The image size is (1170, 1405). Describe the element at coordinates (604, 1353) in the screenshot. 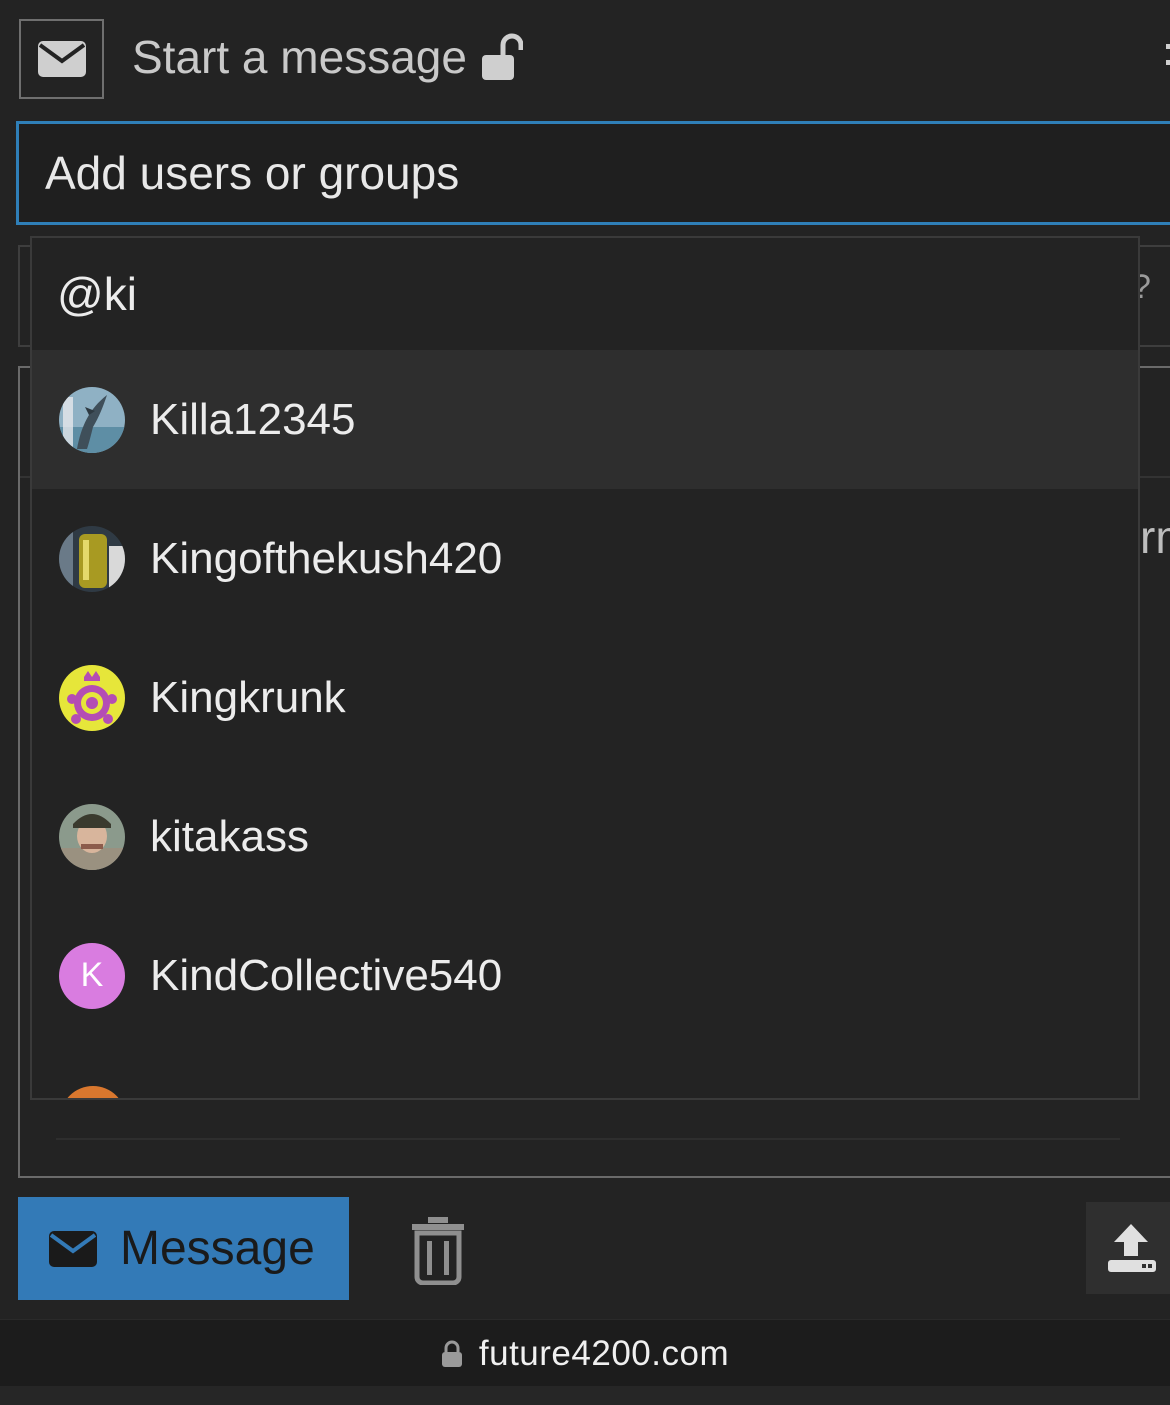

I see `url-text: future4200.com` at that location.